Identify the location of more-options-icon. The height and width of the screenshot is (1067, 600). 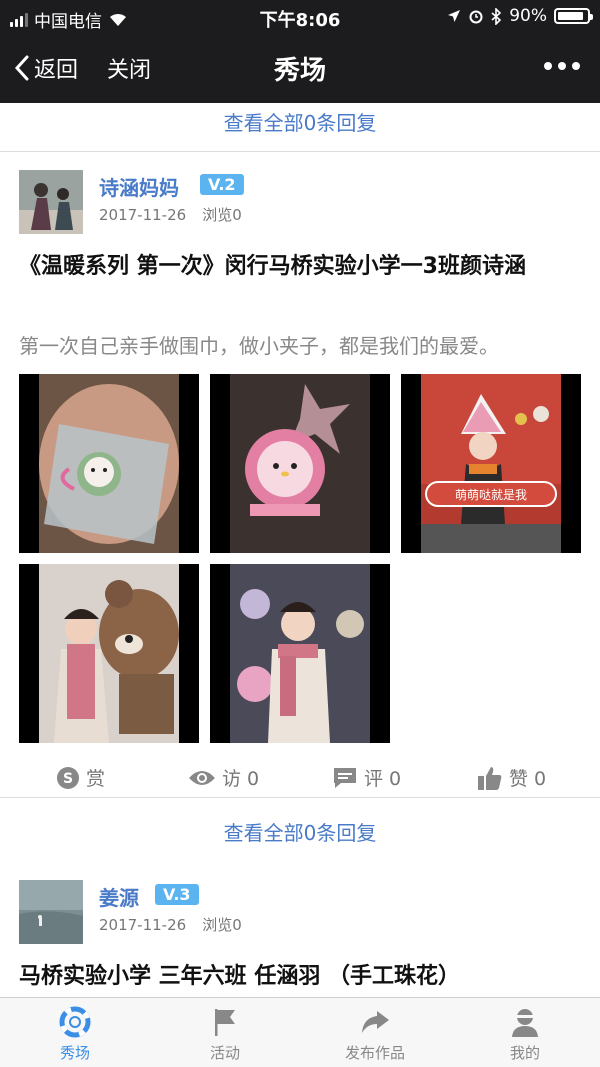
(562, 66).